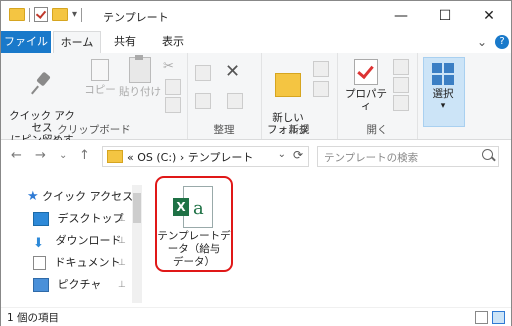 This screenshot has height=326, width=512. I want to click on pictures-icon, so click(41, 285).